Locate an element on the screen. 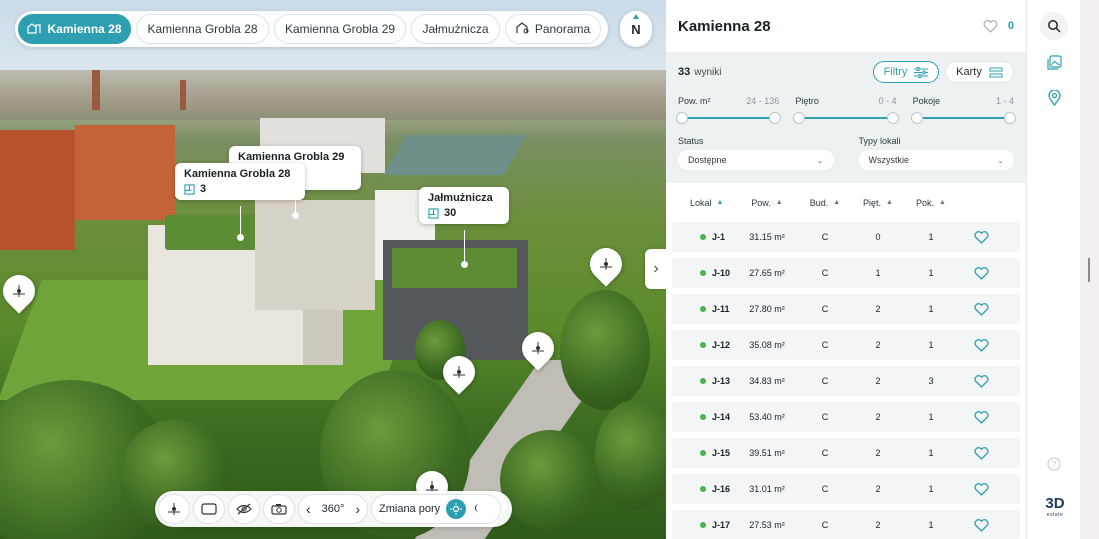 The width and height of the screenshot is (1099, 539). label-pin-line is located at coordinates (464, 246).